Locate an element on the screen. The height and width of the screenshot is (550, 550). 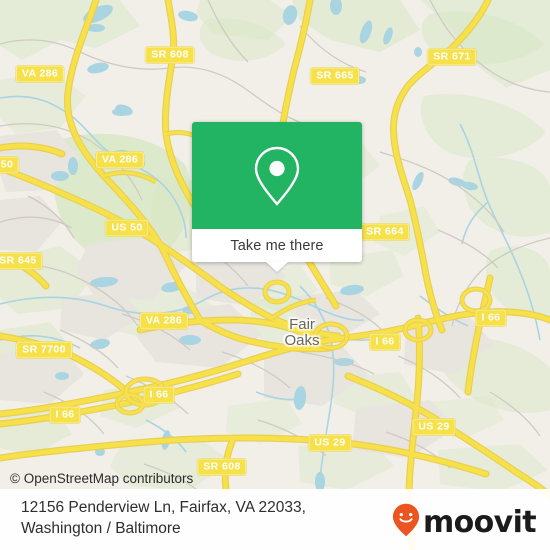
location-popup: Take me there is located at coordinates (277, 197).